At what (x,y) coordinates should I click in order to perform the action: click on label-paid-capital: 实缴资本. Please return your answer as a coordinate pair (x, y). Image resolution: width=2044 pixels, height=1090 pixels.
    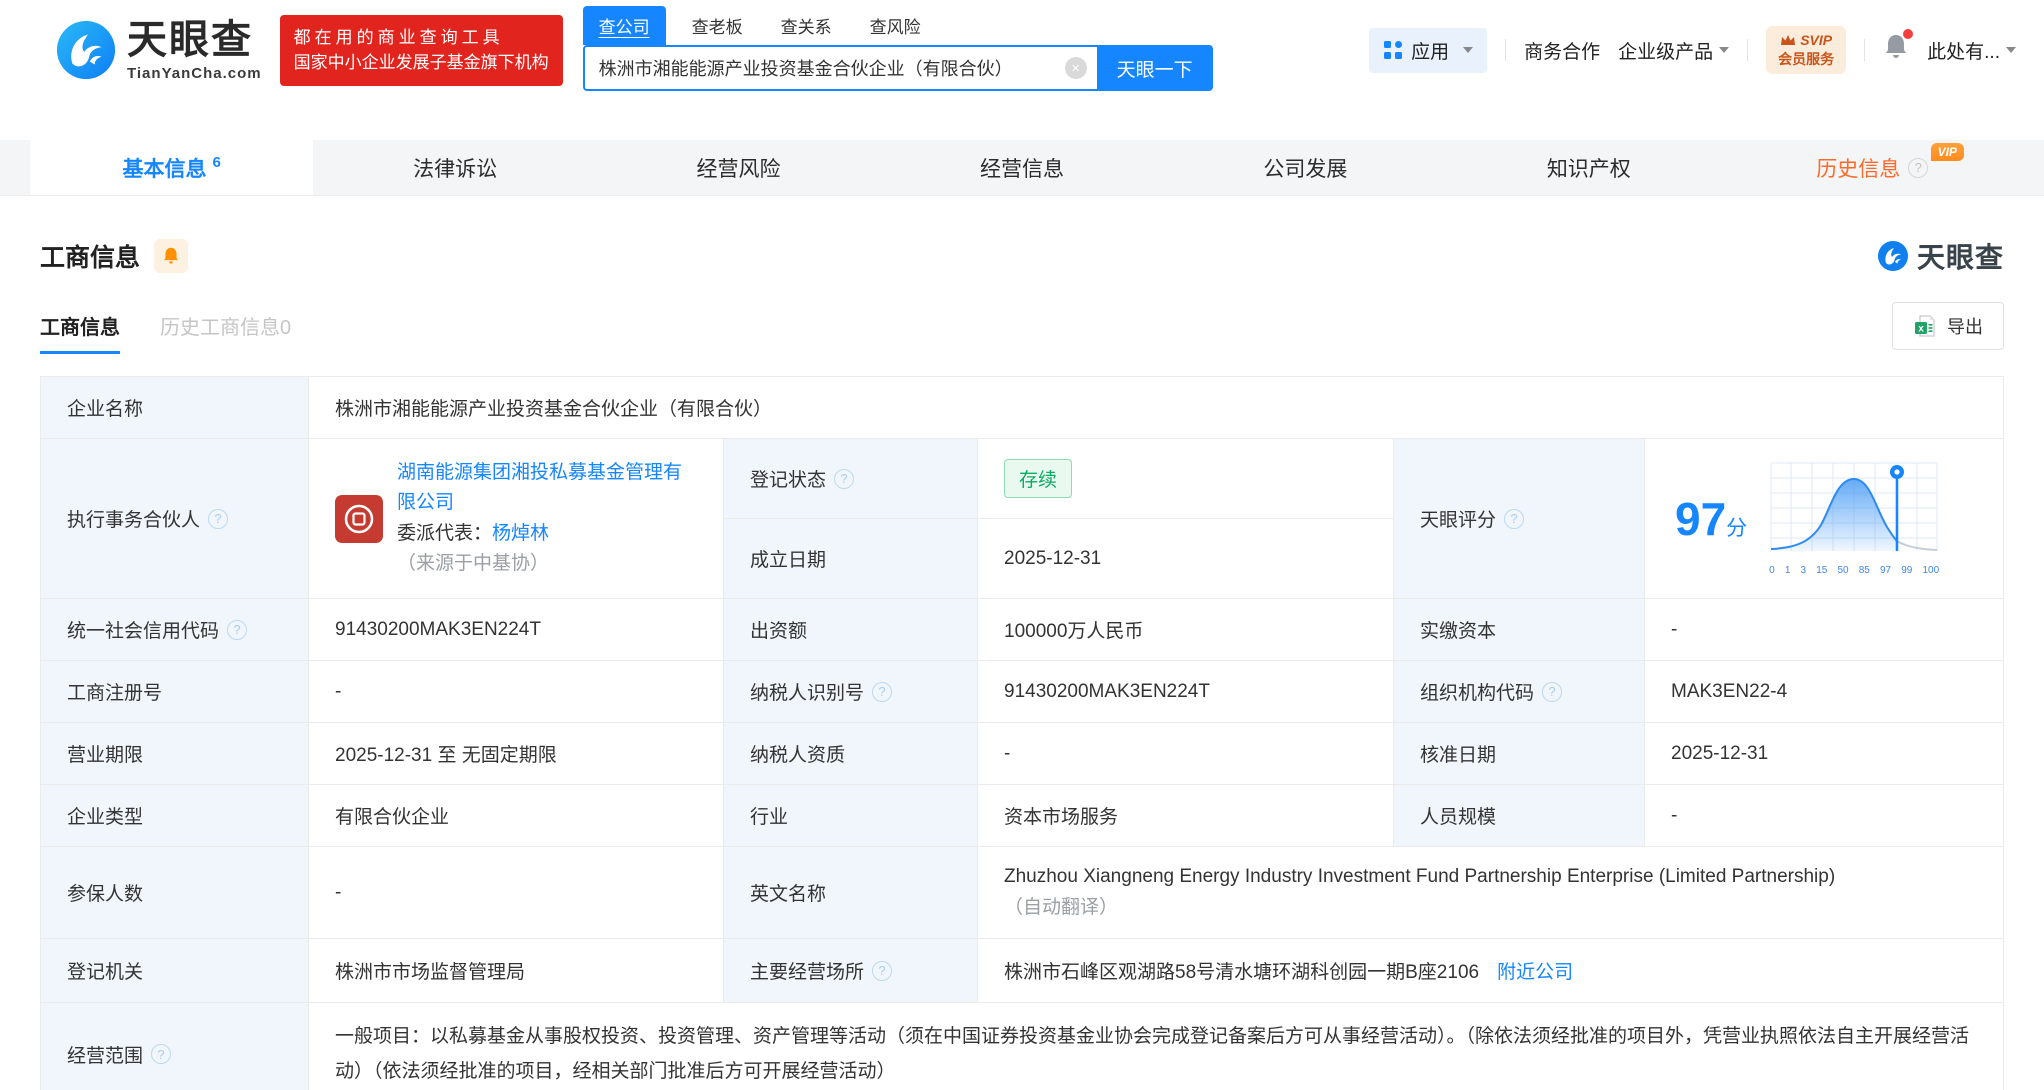
    Looking at the image, I should click on (1519, 629).